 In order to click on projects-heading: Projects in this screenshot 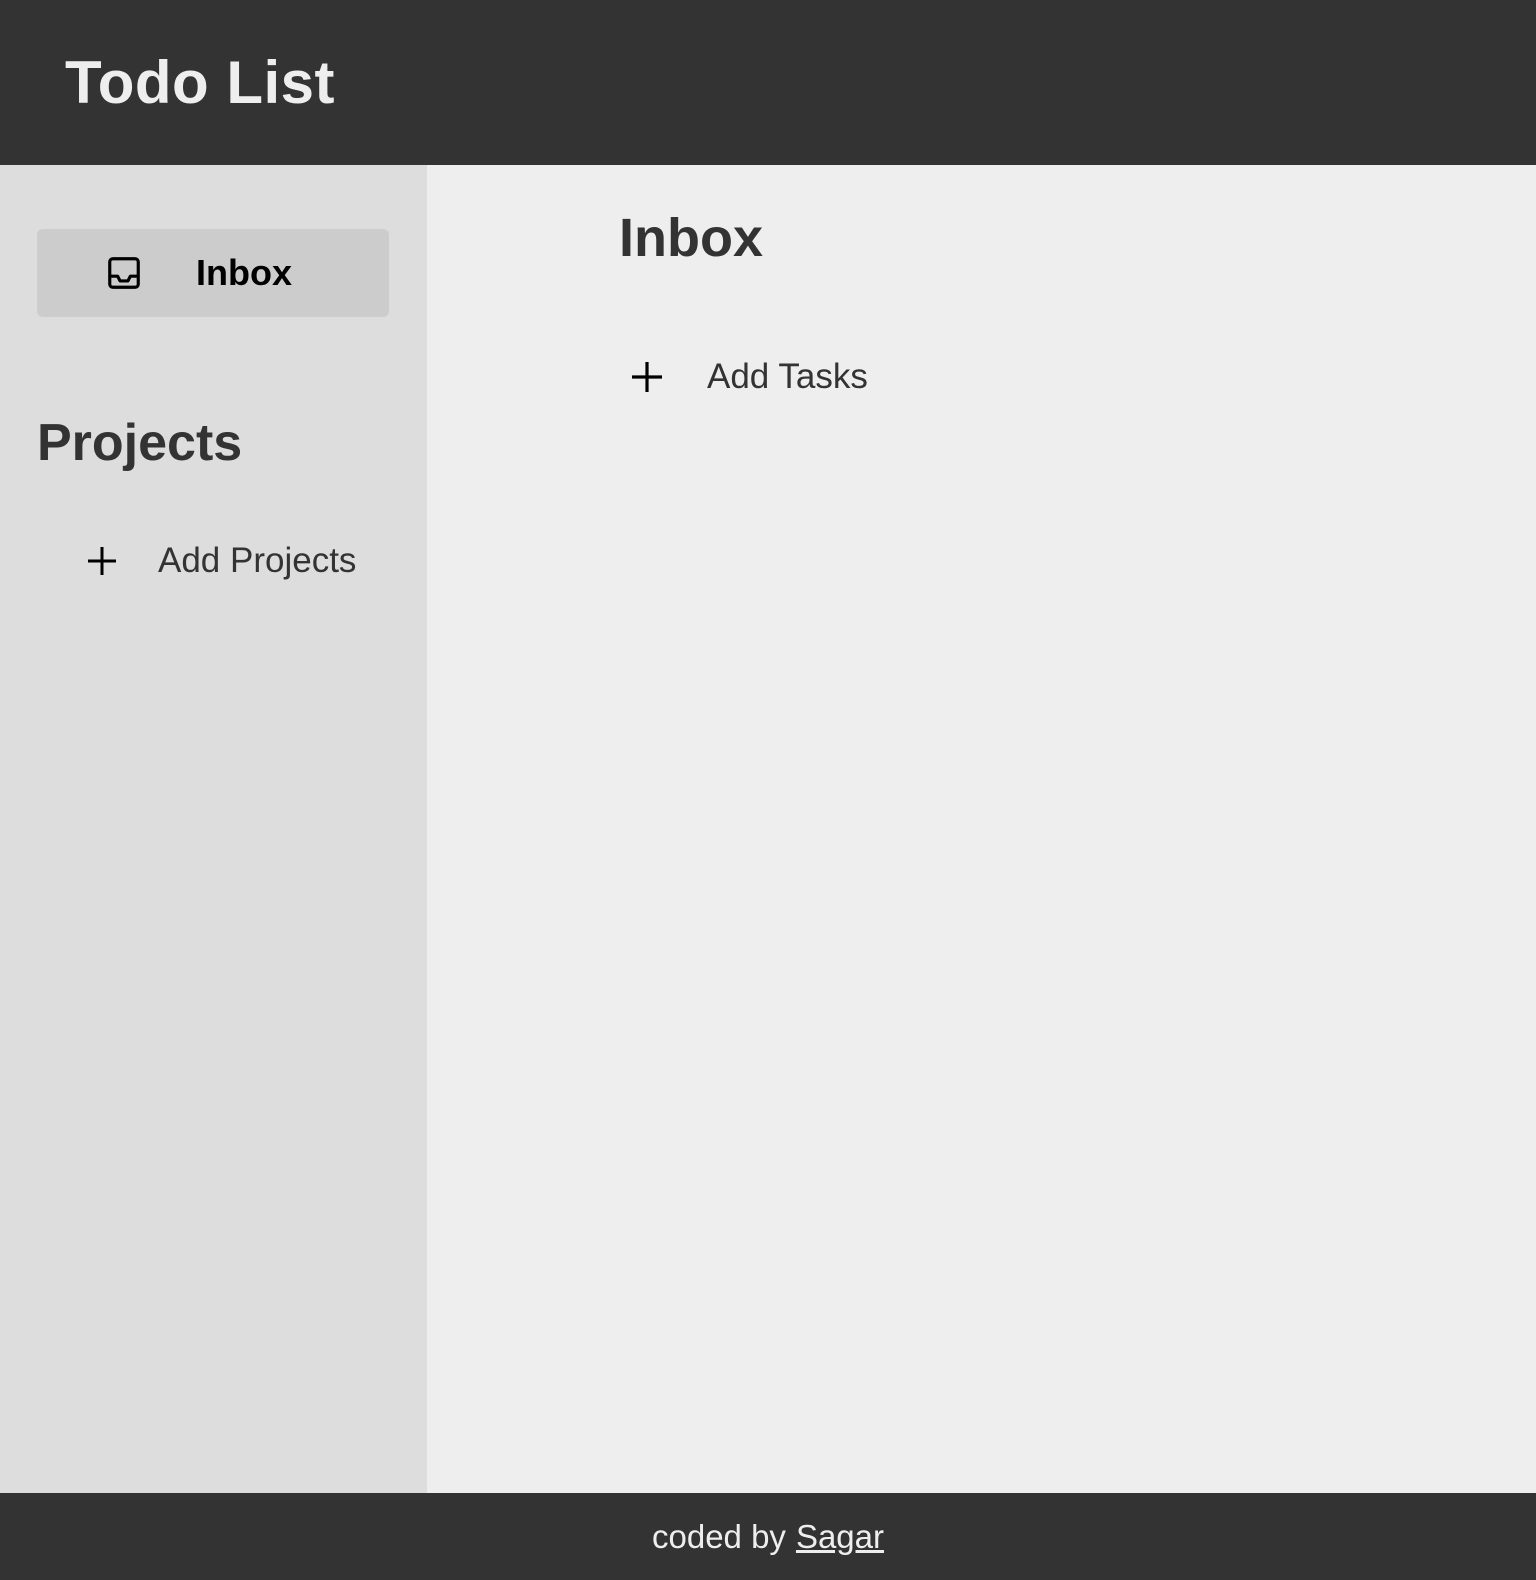, I will do `click(140, 443)`.